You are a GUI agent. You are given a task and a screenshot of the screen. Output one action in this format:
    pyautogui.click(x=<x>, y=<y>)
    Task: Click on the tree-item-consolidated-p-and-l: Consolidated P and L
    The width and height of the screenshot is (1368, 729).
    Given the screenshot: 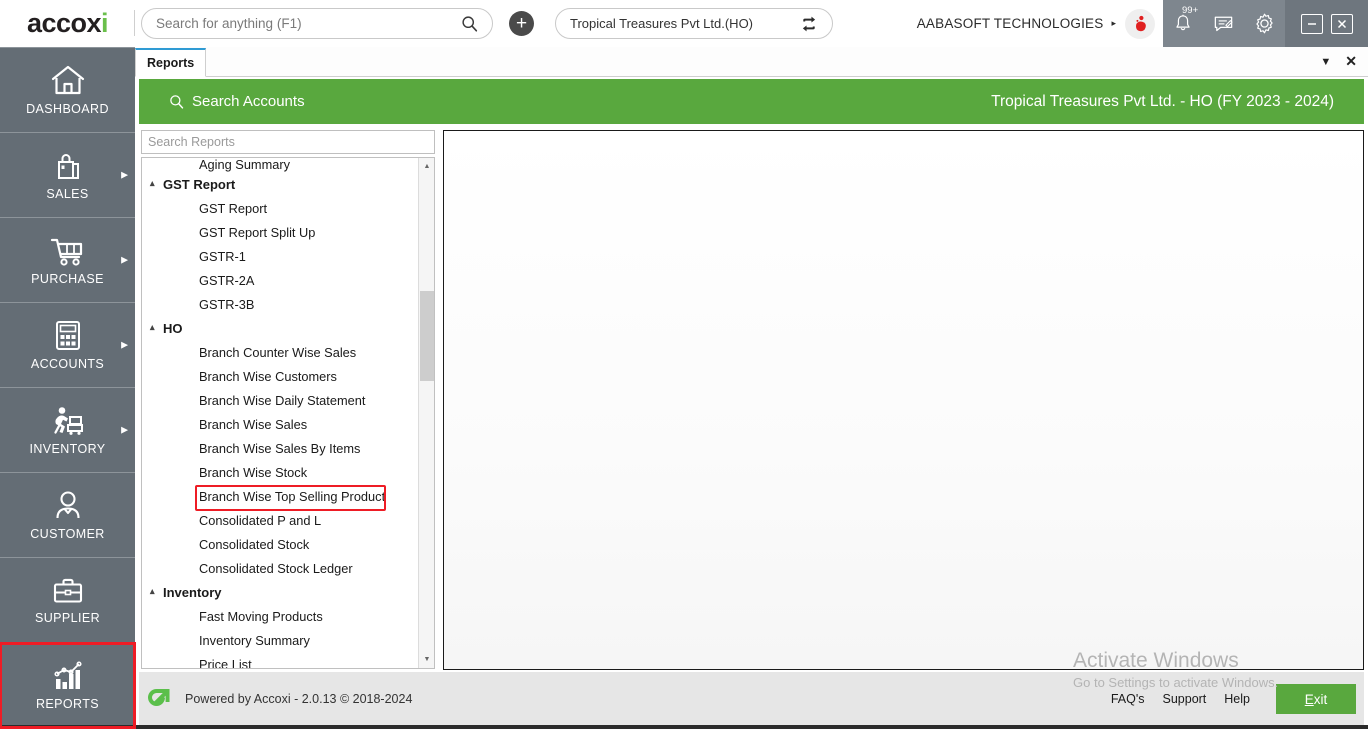 What is the action you would take?
    pyautogui.click(x=281, y=520)
    